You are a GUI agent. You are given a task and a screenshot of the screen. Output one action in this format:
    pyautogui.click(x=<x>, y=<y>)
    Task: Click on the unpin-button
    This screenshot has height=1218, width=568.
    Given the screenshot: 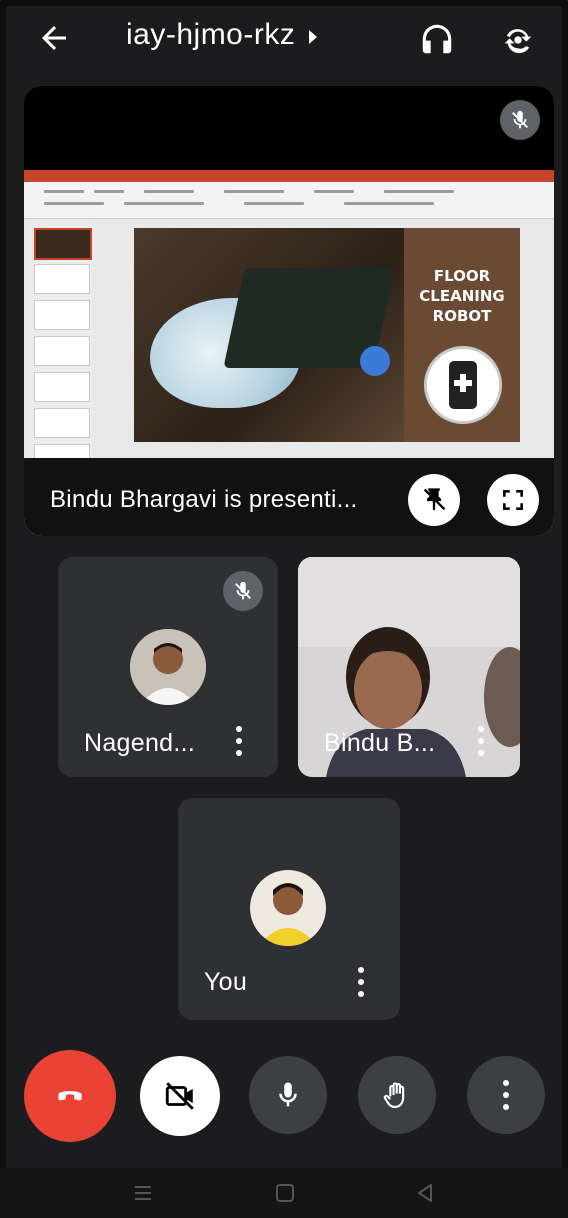 What is the action you would take?
    pyautogui.click(x=434, y=500)
    